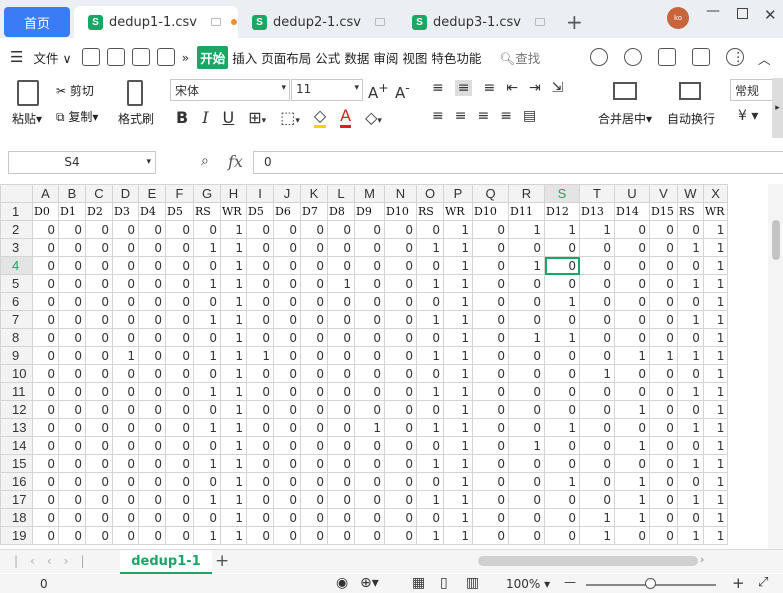  Describe the element at coordinates (663, 211) in the screenshot. I see `cell: D15` at that location.